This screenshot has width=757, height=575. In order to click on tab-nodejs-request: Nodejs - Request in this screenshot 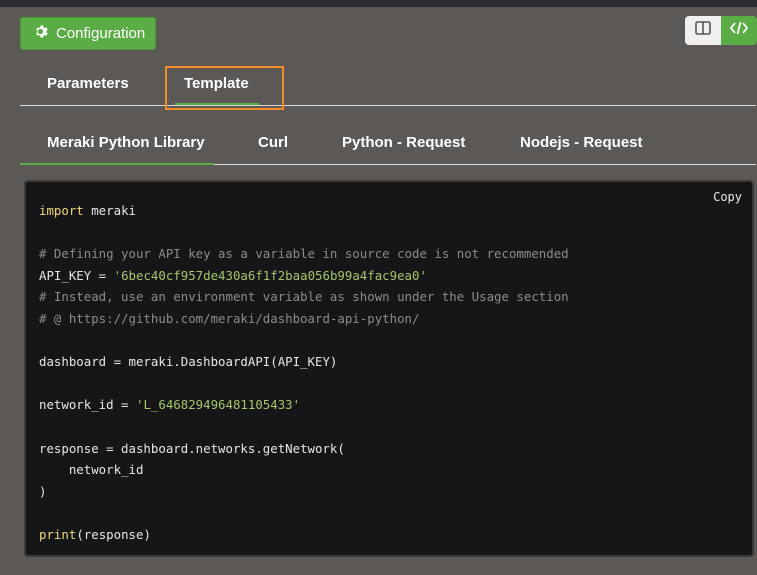, I will do `click(581, 142)`.